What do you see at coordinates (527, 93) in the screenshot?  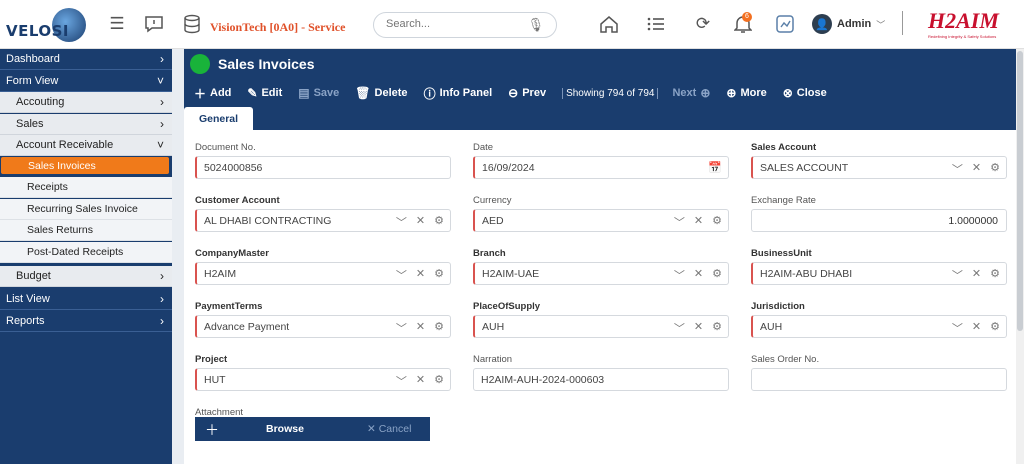 I see `prev-button: ⊖ Prev` at bounding box center [527, 93].